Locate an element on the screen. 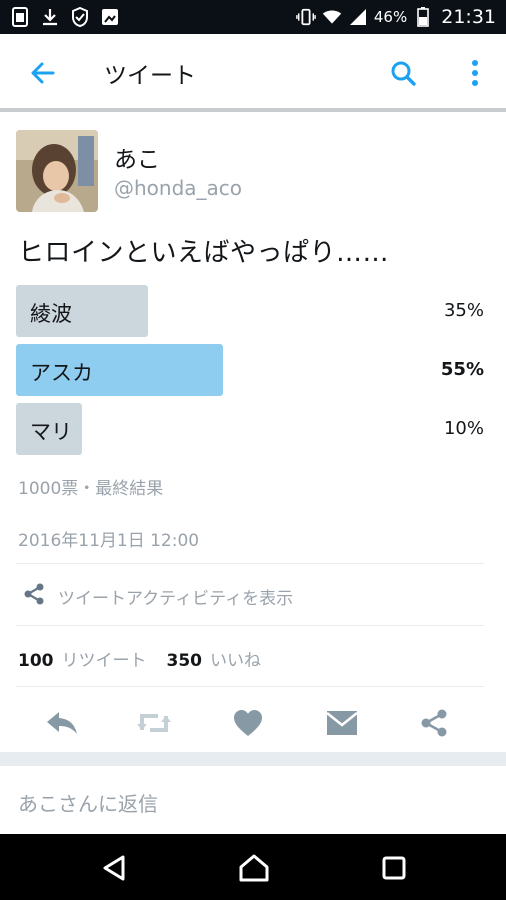  download-icon is located at coordinates (50, 17).